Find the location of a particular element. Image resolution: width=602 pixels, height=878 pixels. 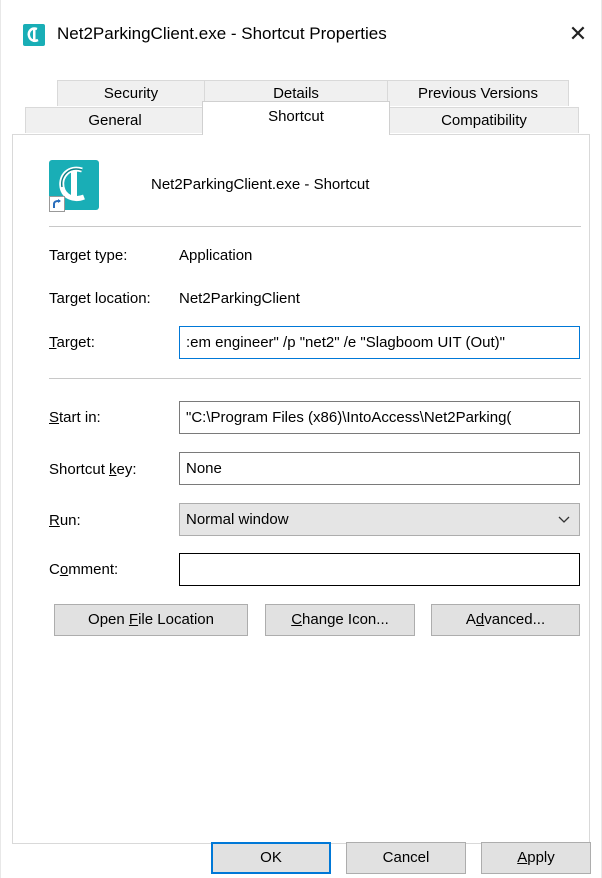

chevron-down-icon is located at coordinates (564, 519).